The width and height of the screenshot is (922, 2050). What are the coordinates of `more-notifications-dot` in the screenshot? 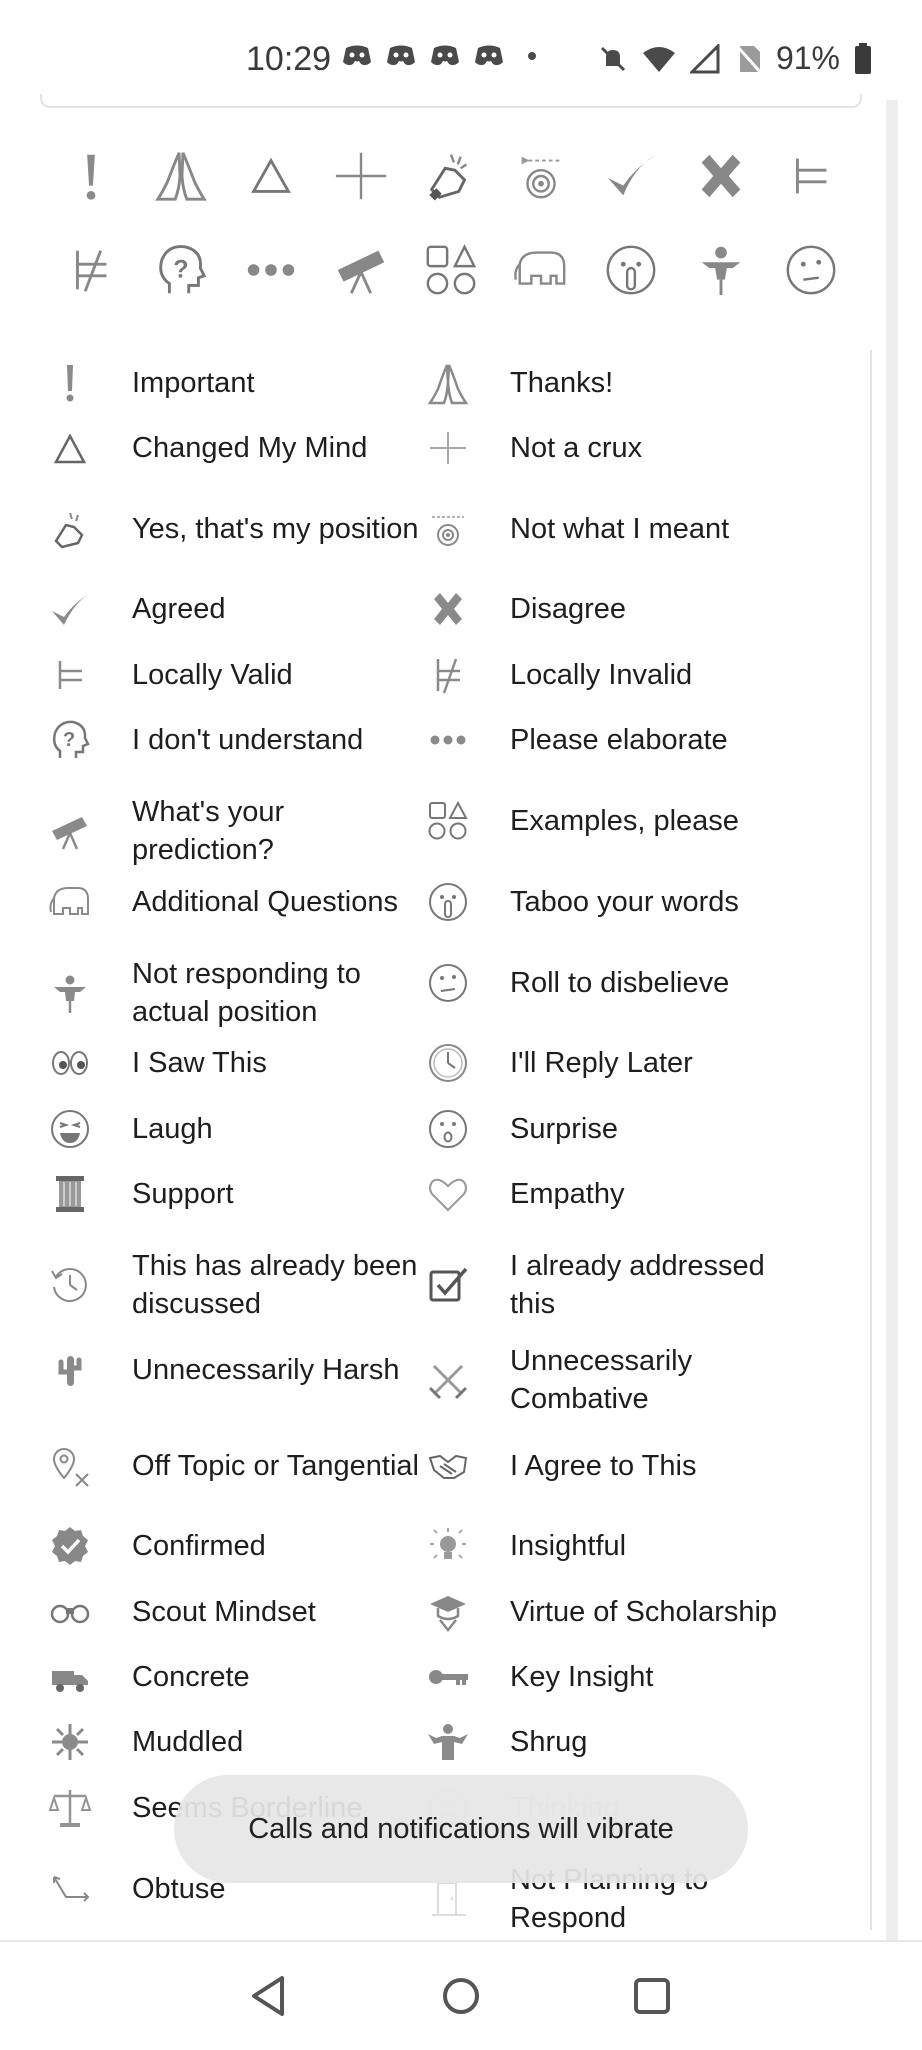 It's located at (532, 56).